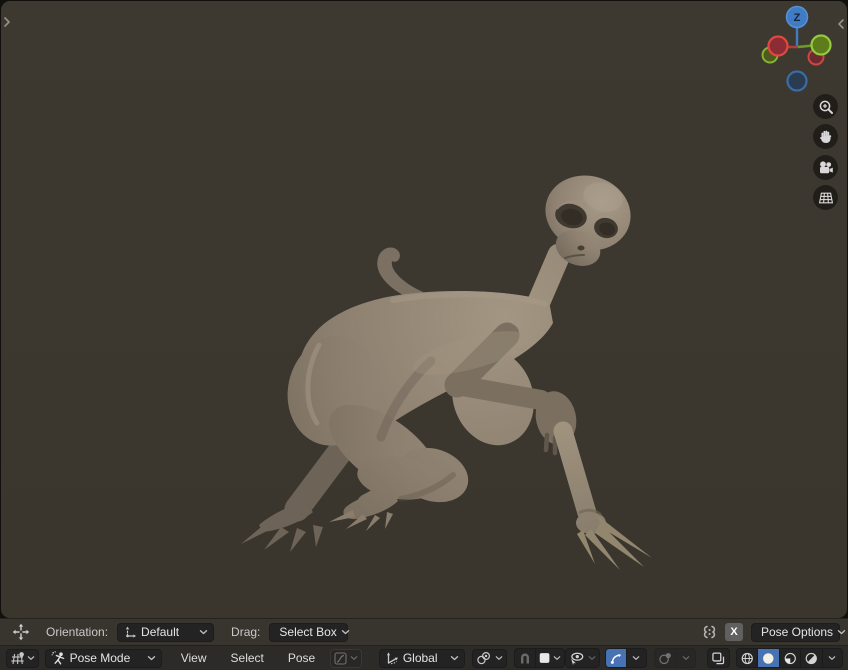 The image size is (848, 670). What do you see at coordinates (797, 18) in the screenshot?
I see `gizmo-z-label: Z` at bounding box center [797, 18].